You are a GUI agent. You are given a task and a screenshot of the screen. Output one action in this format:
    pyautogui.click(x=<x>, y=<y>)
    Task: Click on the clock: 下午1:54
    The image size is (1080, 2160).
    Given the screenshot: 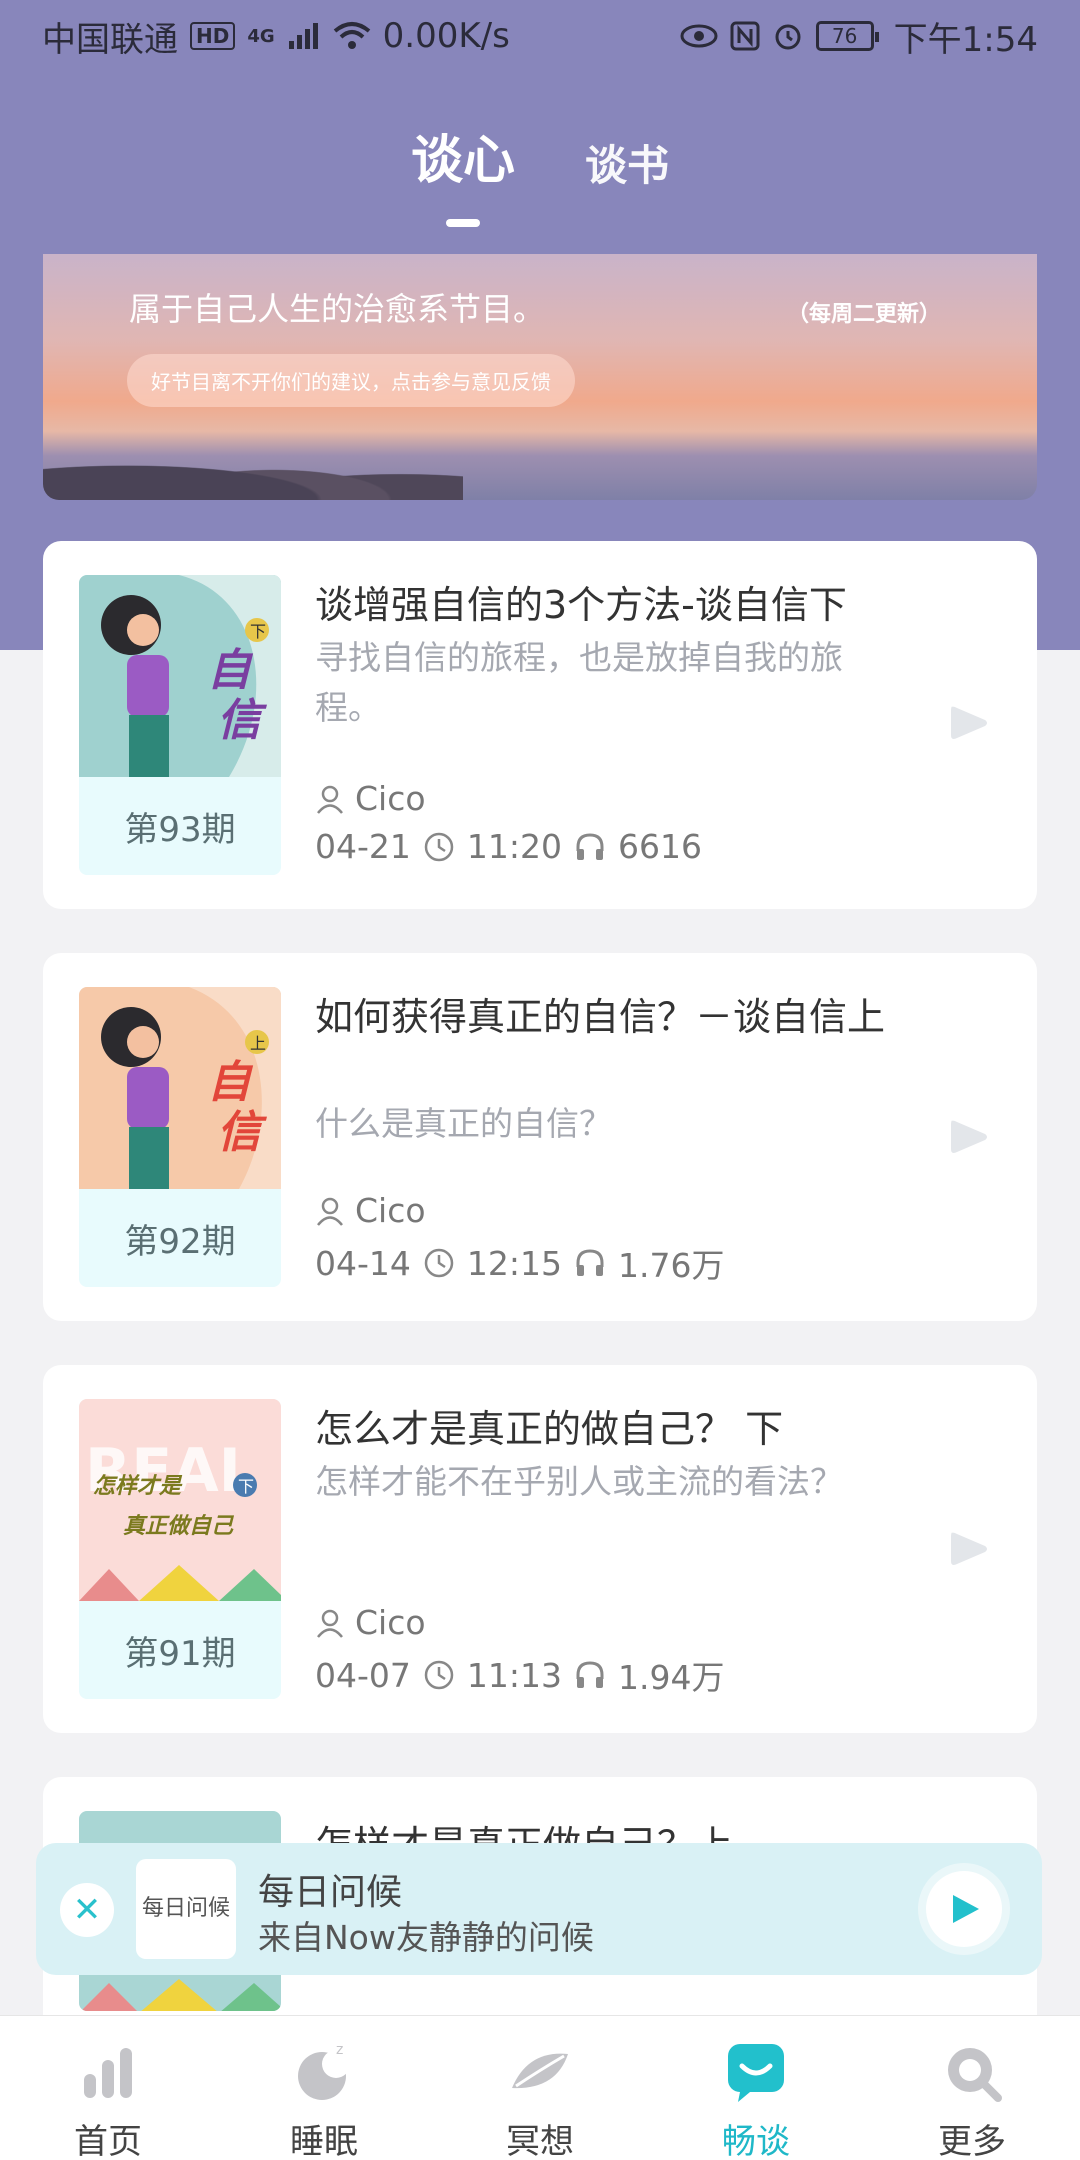 What is the action you would take?
    pyautogui.click(x=965, y=39)
    